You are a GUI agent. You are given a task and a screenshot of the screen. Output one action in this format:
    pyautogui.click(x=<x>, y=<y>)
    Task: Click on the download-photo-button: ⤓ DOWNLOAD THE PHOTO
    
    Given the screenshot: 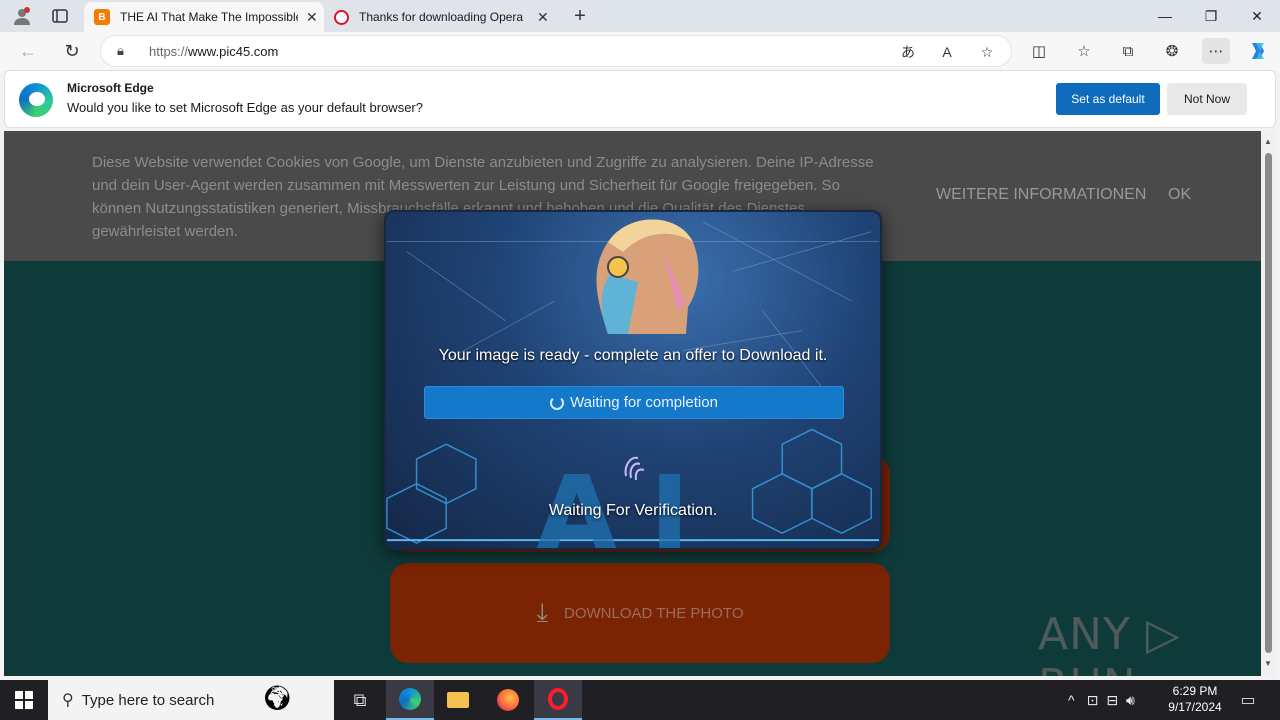 What is the action you would take?
    pyautogui.click(x=640, y=613)
    